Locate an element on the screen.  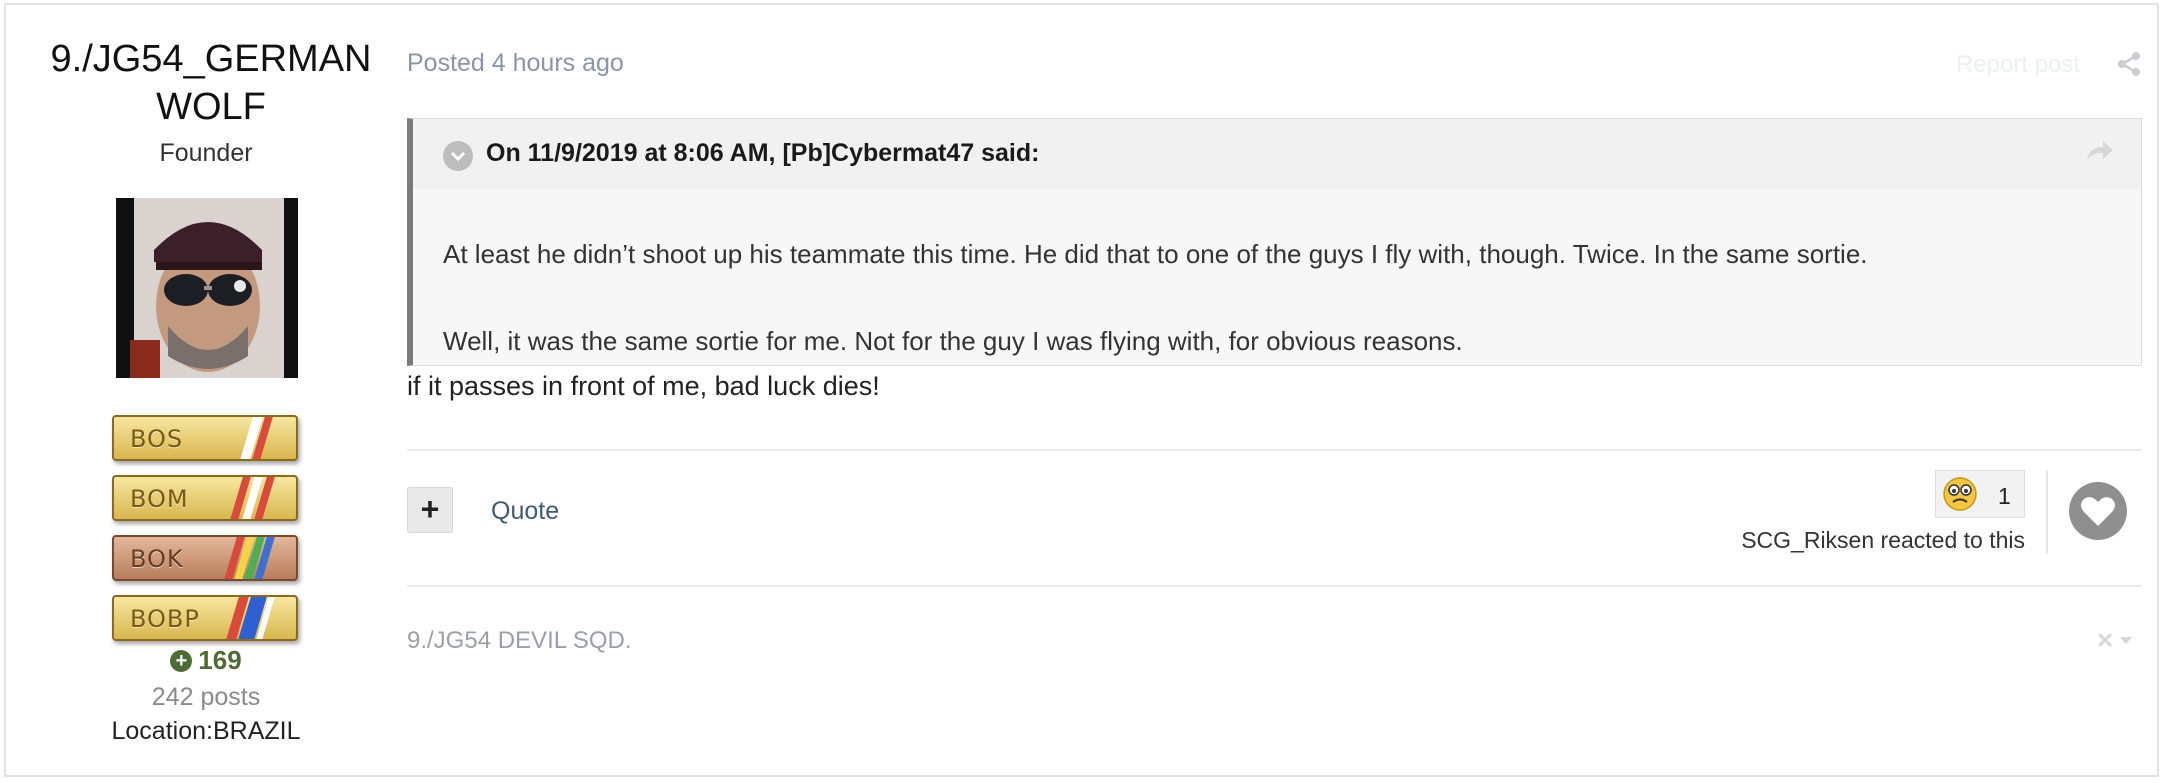
share-icon is located at coordinates (2129, 66).